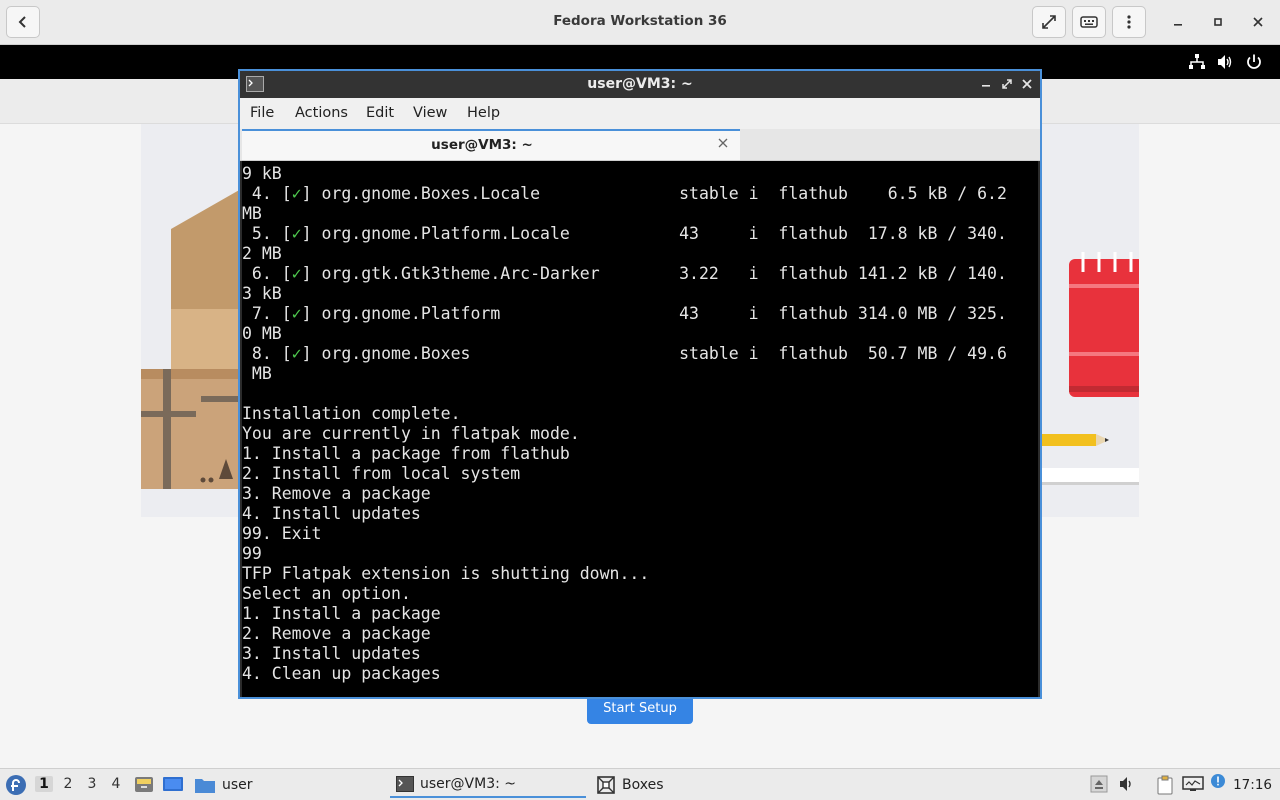  I want to click on task-user-folder: user, so click(223, 785).